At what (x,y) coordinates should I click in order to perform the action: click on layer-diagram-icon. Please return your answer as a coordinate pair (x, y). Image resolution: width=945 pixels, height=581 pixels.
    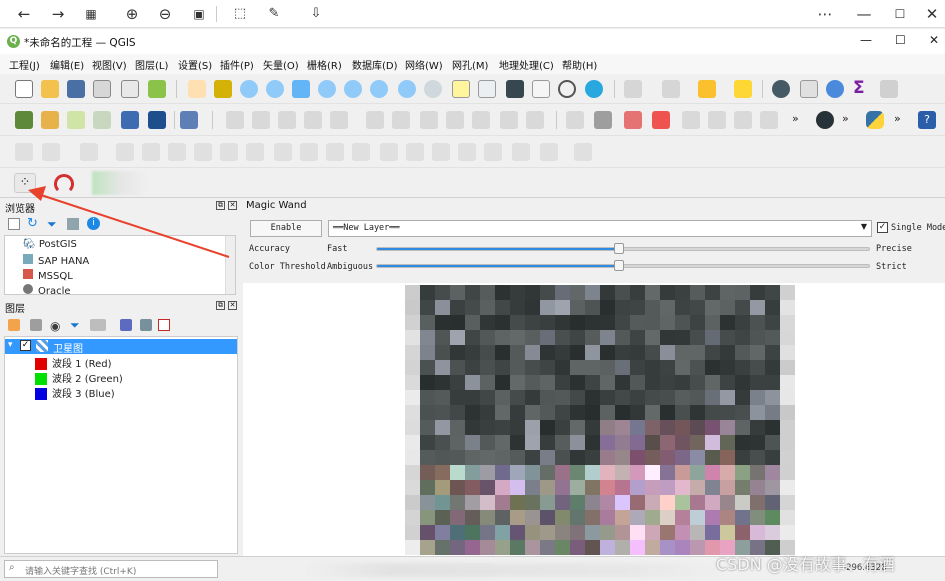
    Looking at the image, I should click on (661, 120).